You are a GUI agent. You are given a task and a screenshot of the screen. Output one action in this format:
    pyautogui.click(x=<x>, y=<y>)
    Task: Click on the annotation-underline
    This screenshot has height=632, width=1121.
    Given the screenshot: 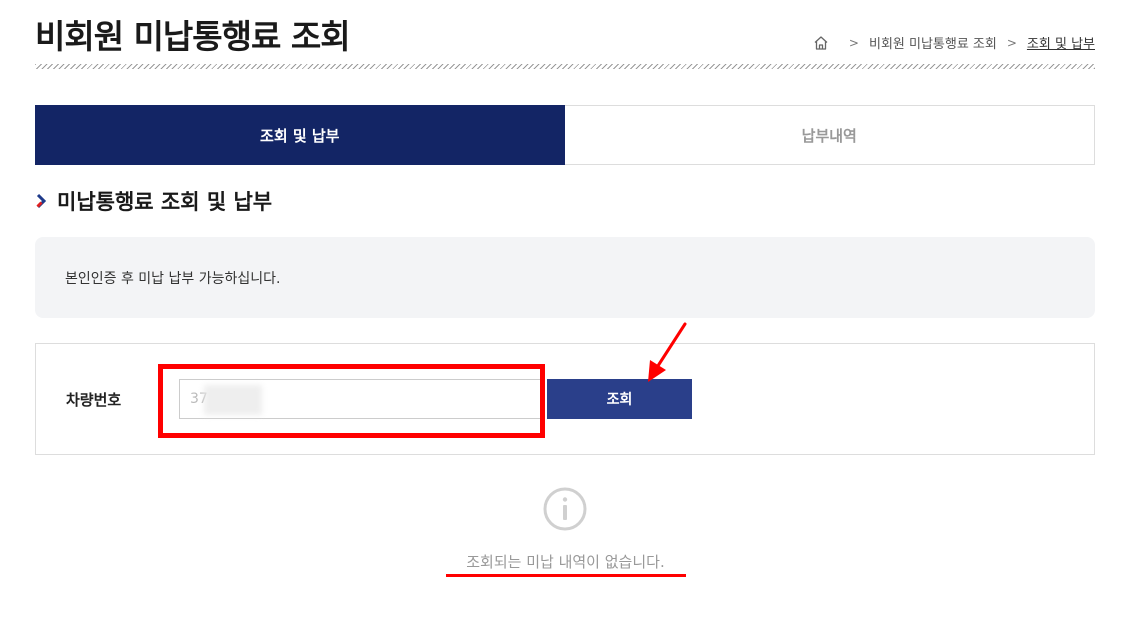 What is the action you would take?
    pyautogui.click(x=566, y=575)
    